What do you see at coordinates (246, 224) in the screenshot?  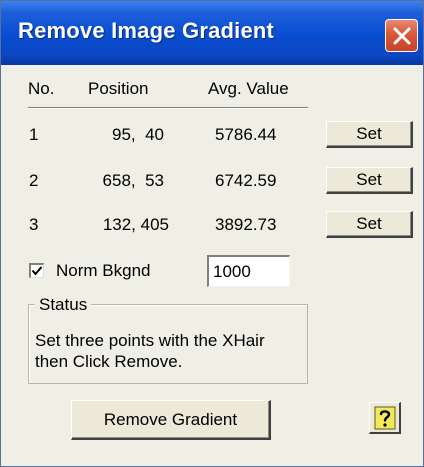 I see `row-3-avg-value: 3892.73` at bounding box center [246, 224].